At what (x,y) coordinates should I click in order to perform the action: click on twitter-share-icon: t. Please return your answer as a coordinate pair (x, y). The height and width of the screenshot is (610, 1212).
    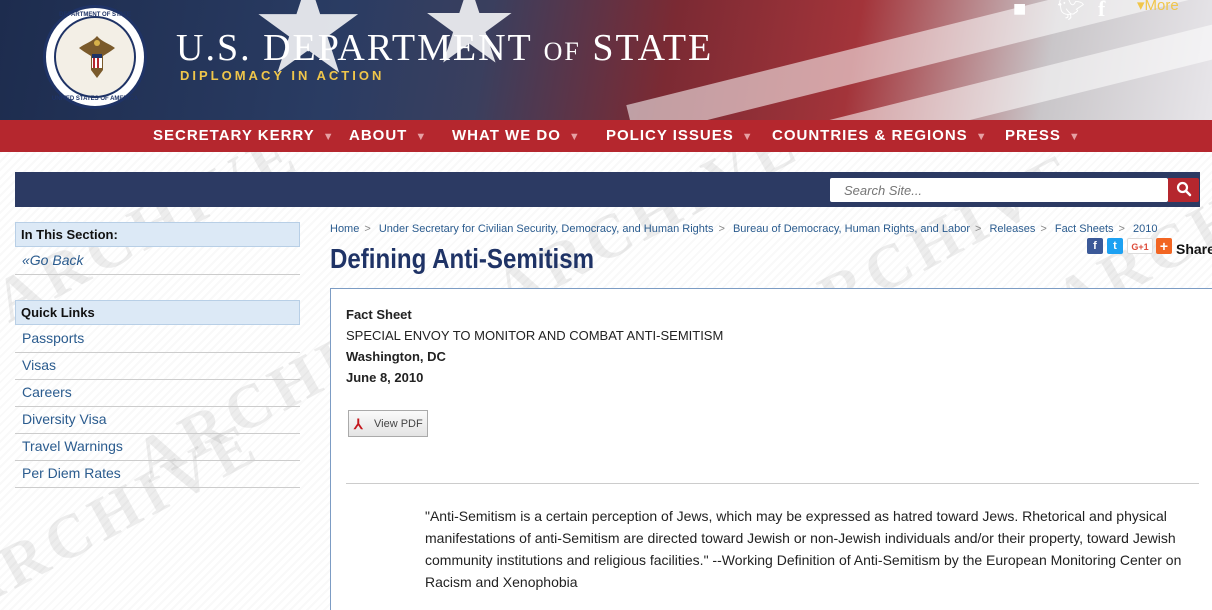
    Looking at the image, I should click on (1115, 246).